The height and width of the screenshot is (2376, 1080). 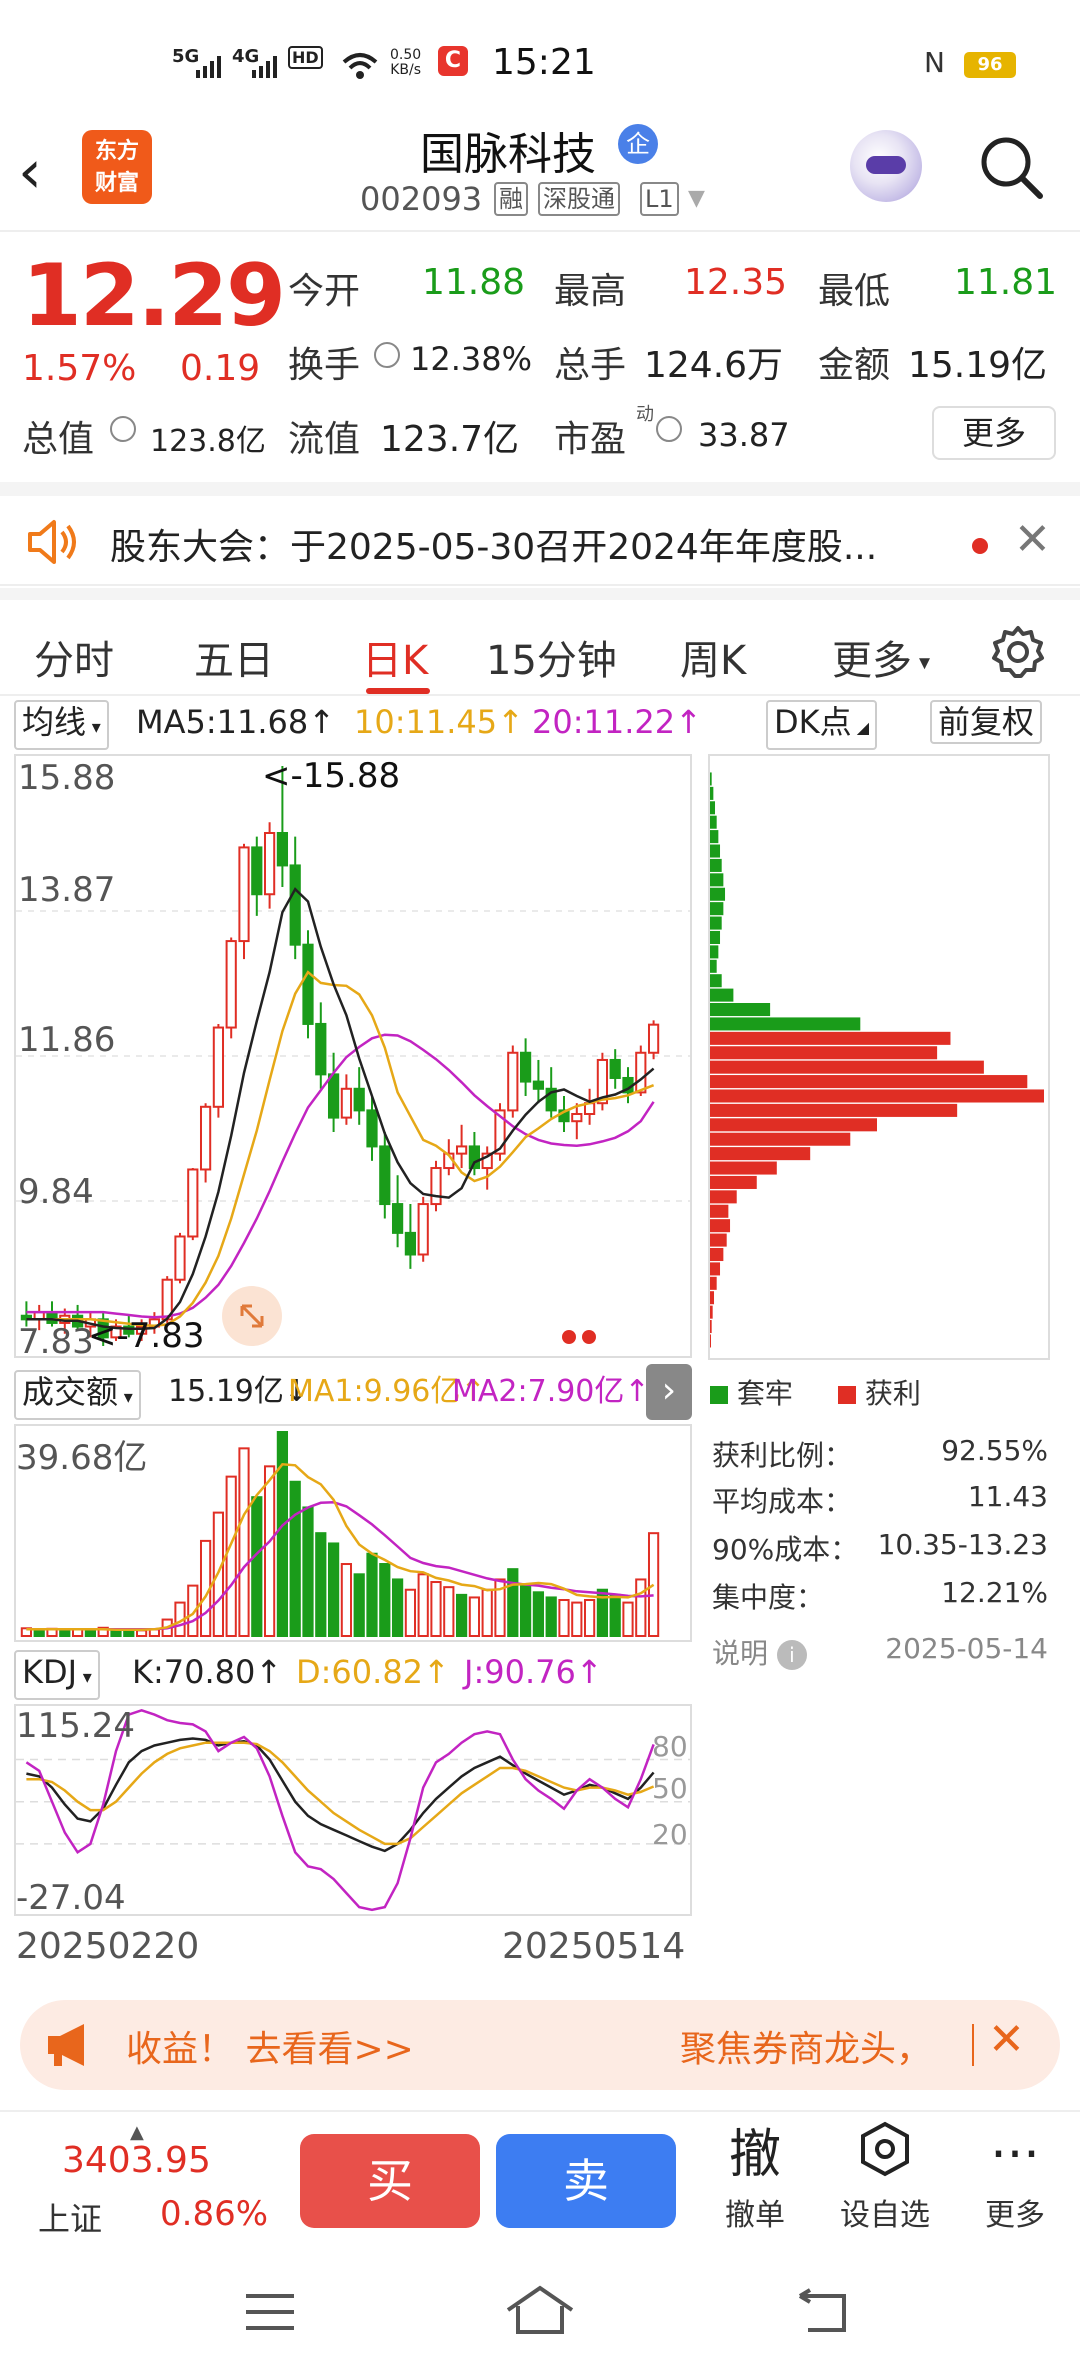 I want to click on sell-button: 卖, so click(x=586, y=2181).